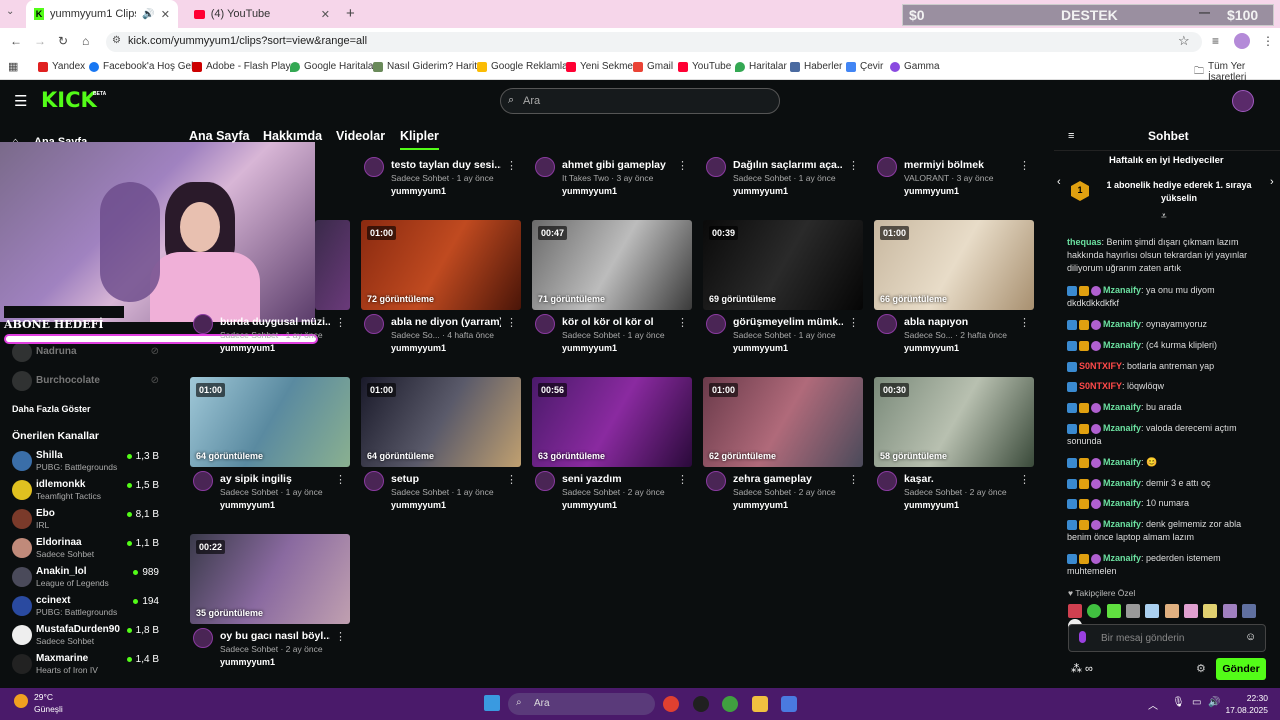  I want to click on profile-icon, so click(1242, 41).